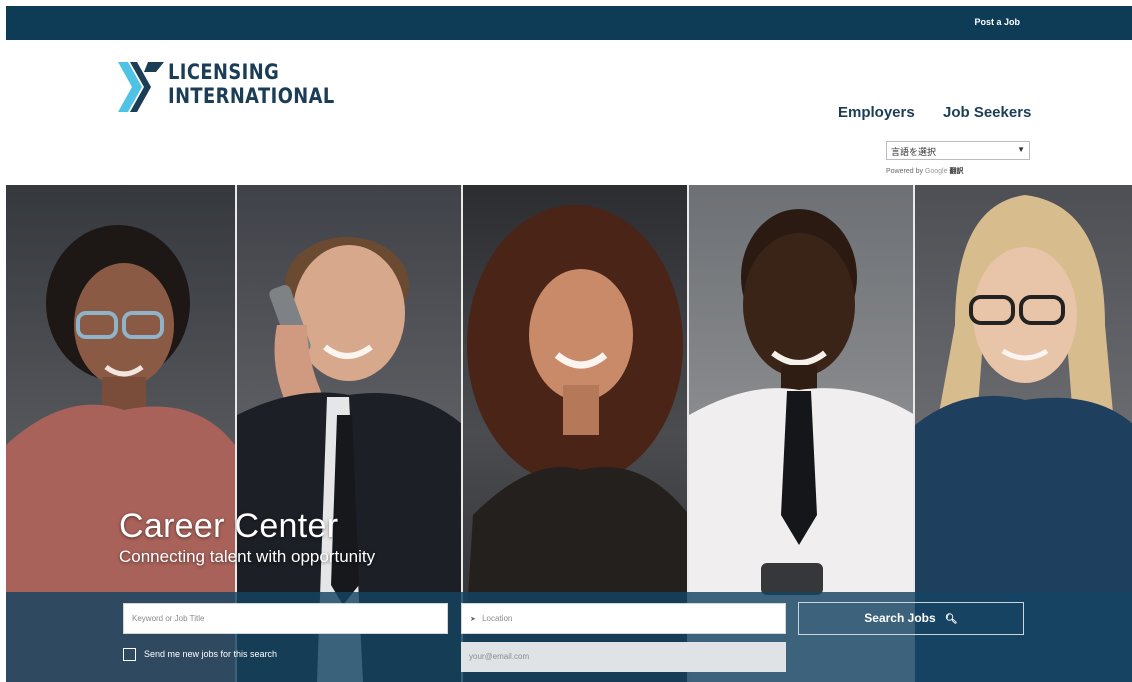  Describe the element at coordinates (141, 87) in the screenshot. I see `logo-x-mark-icon` at that location.